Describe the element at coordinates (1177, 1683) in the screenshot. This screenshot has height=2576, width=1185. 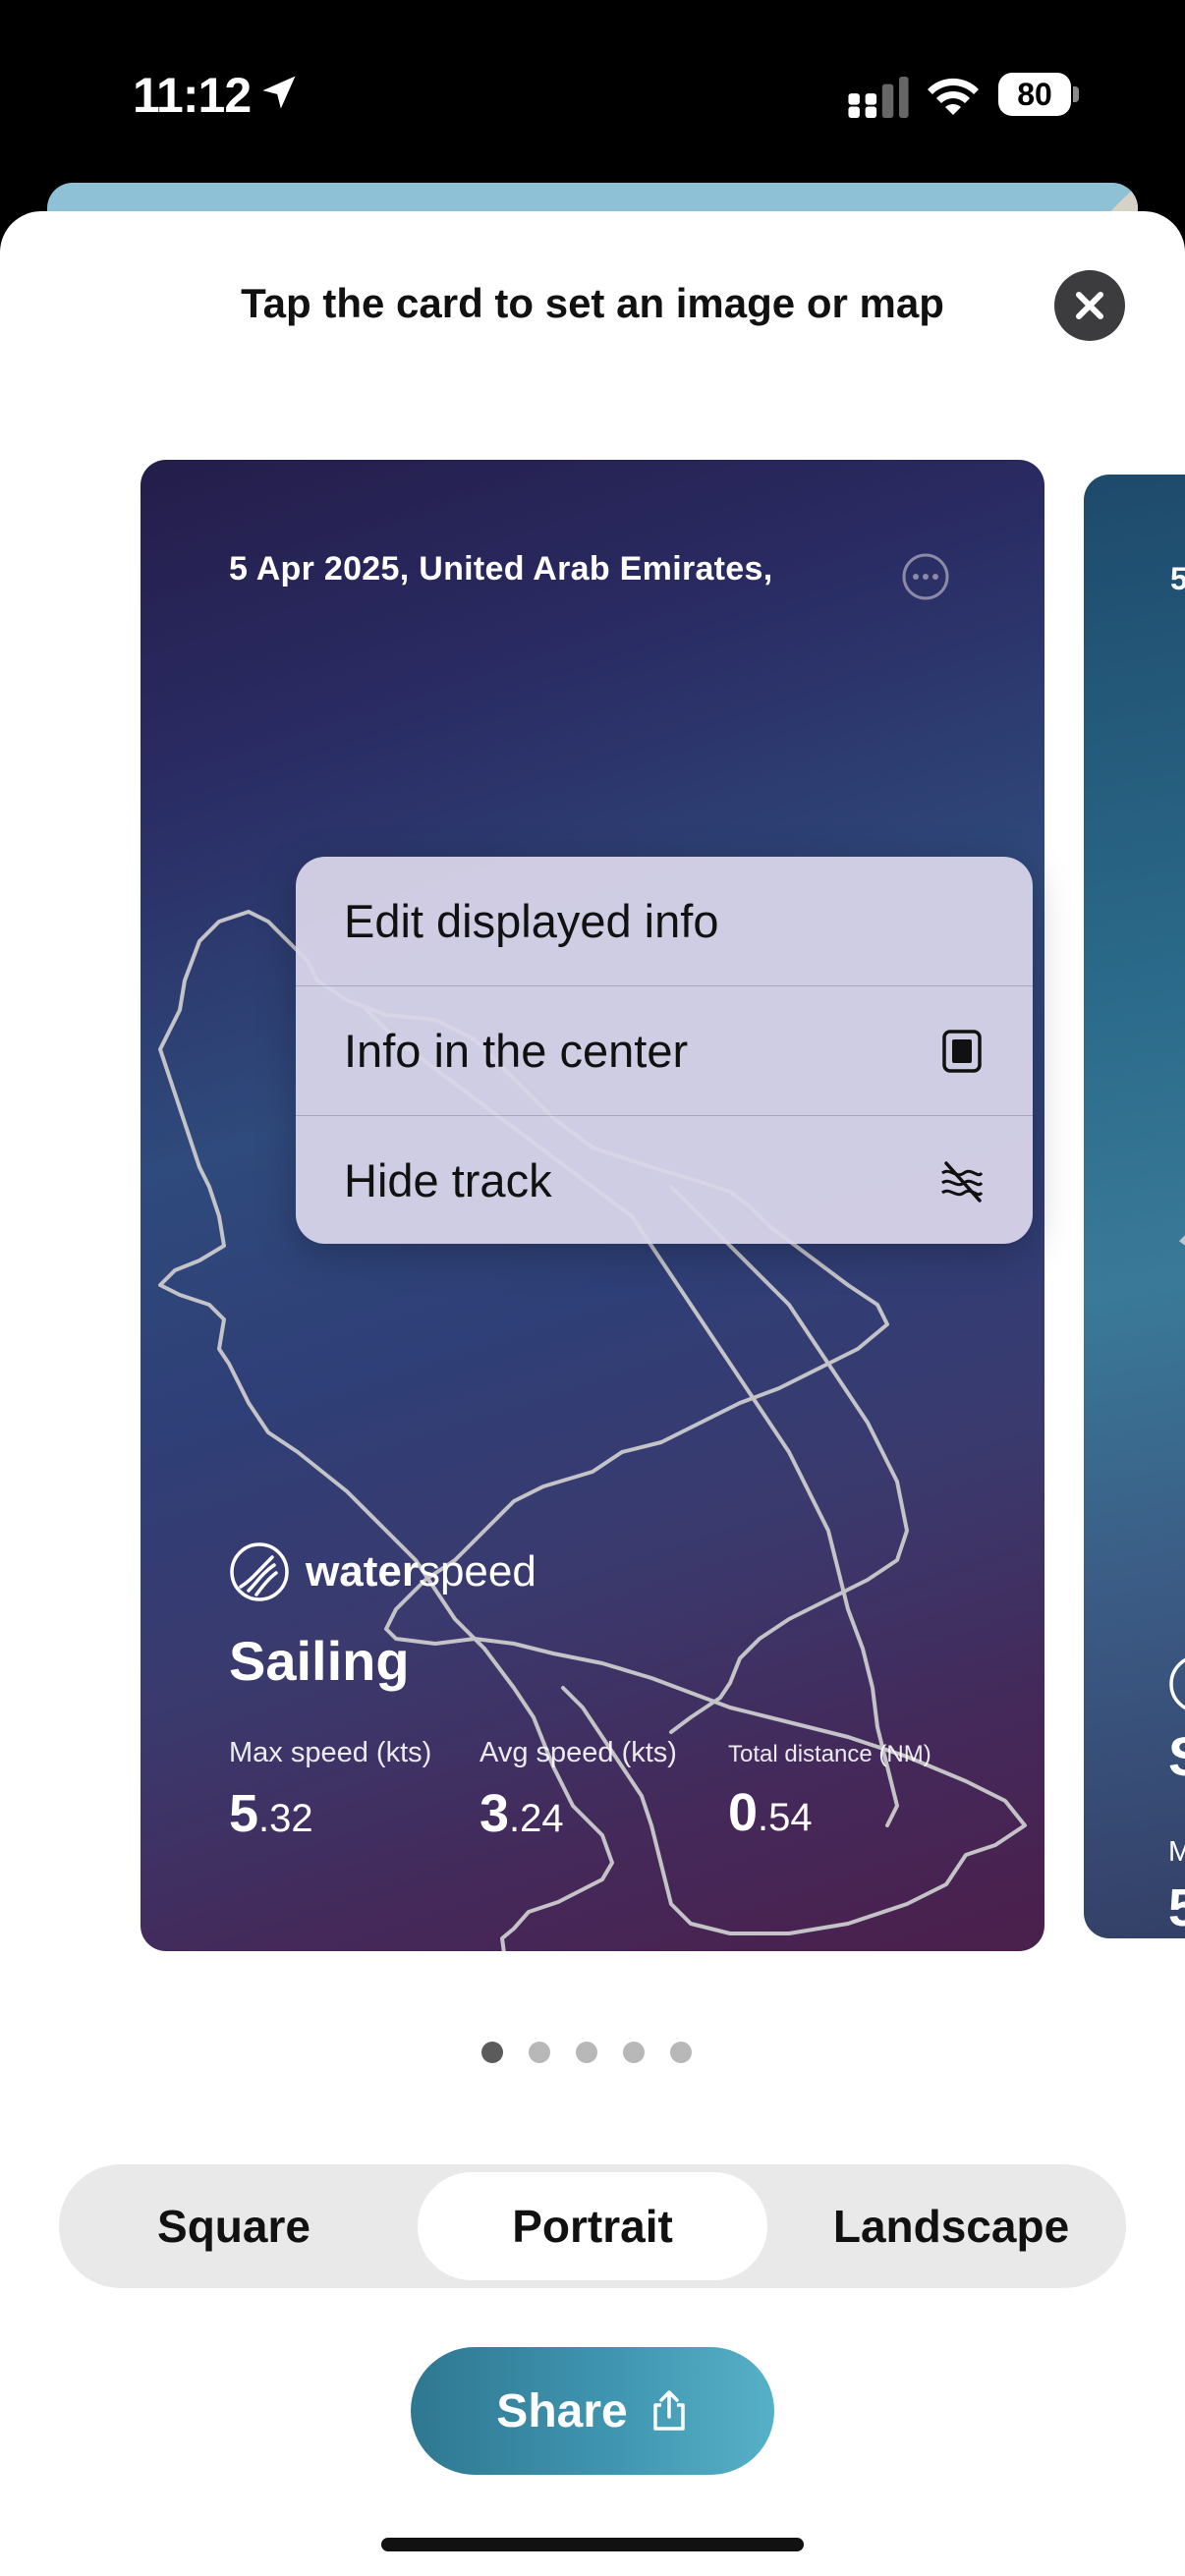
I see `next-card-logo-icon` at that location.